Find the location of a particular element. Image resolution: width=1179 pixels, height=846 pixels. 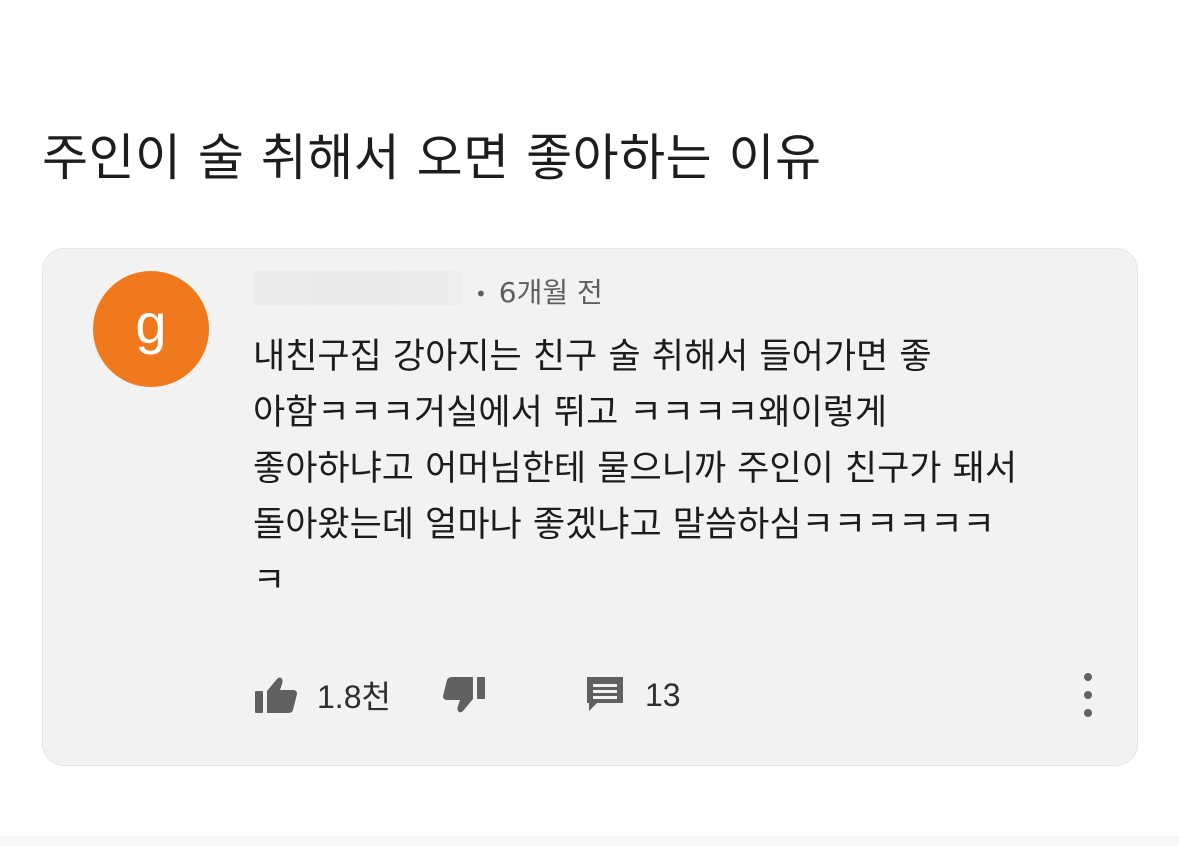

like-count: 1.8천 is located at coordinates (354, 697).